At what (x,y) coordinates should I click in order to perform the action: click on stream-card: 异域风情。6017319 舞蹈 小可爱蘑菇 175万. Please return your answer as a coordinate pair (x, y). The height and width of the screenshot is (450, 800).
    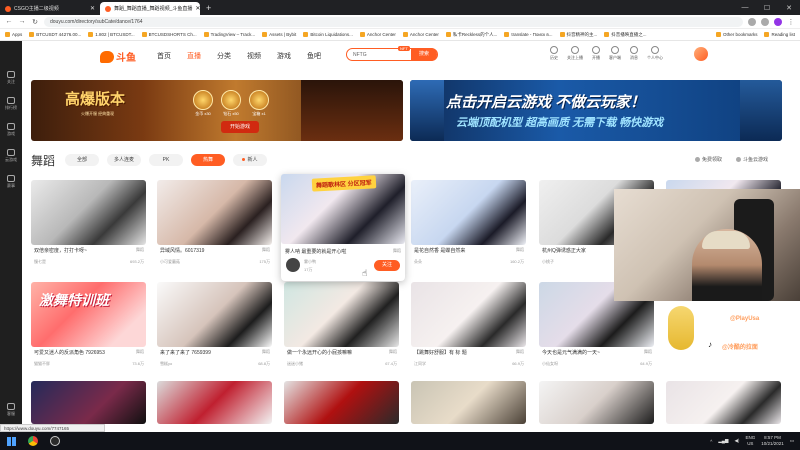
    Looking at the image, I should click on (214, 226).